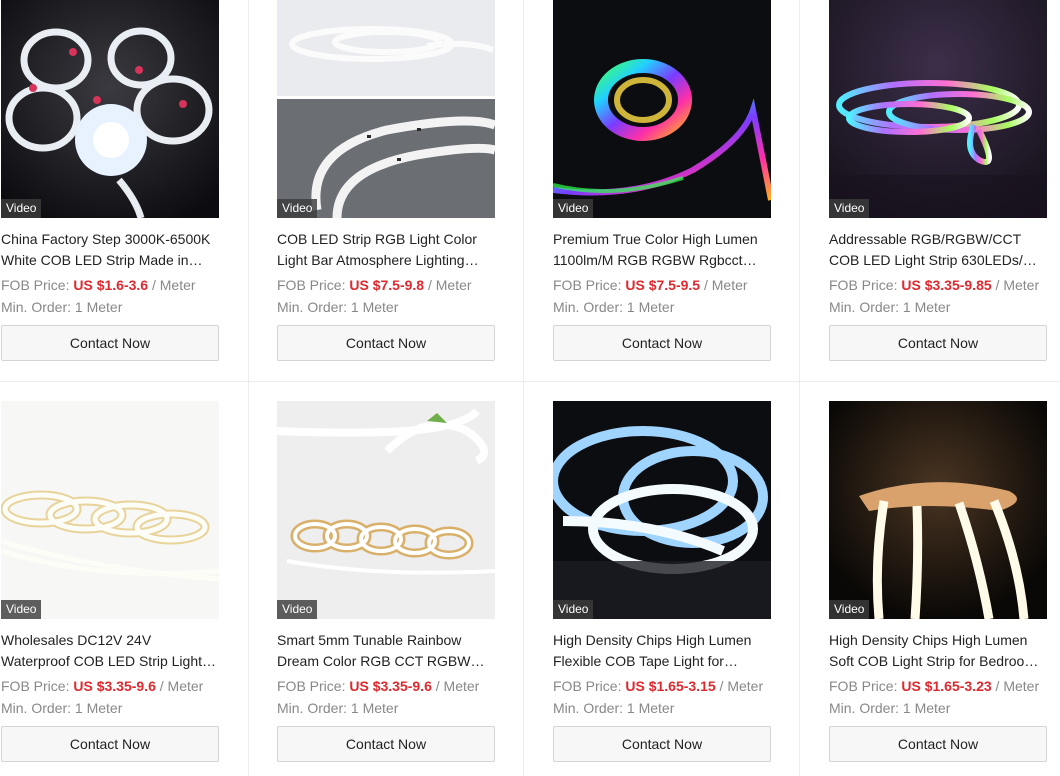 Image resolution: width=1060 pixels, height=776 pixels. I want to click on tunable-cob-strip-image: Video, so click(386, 510).